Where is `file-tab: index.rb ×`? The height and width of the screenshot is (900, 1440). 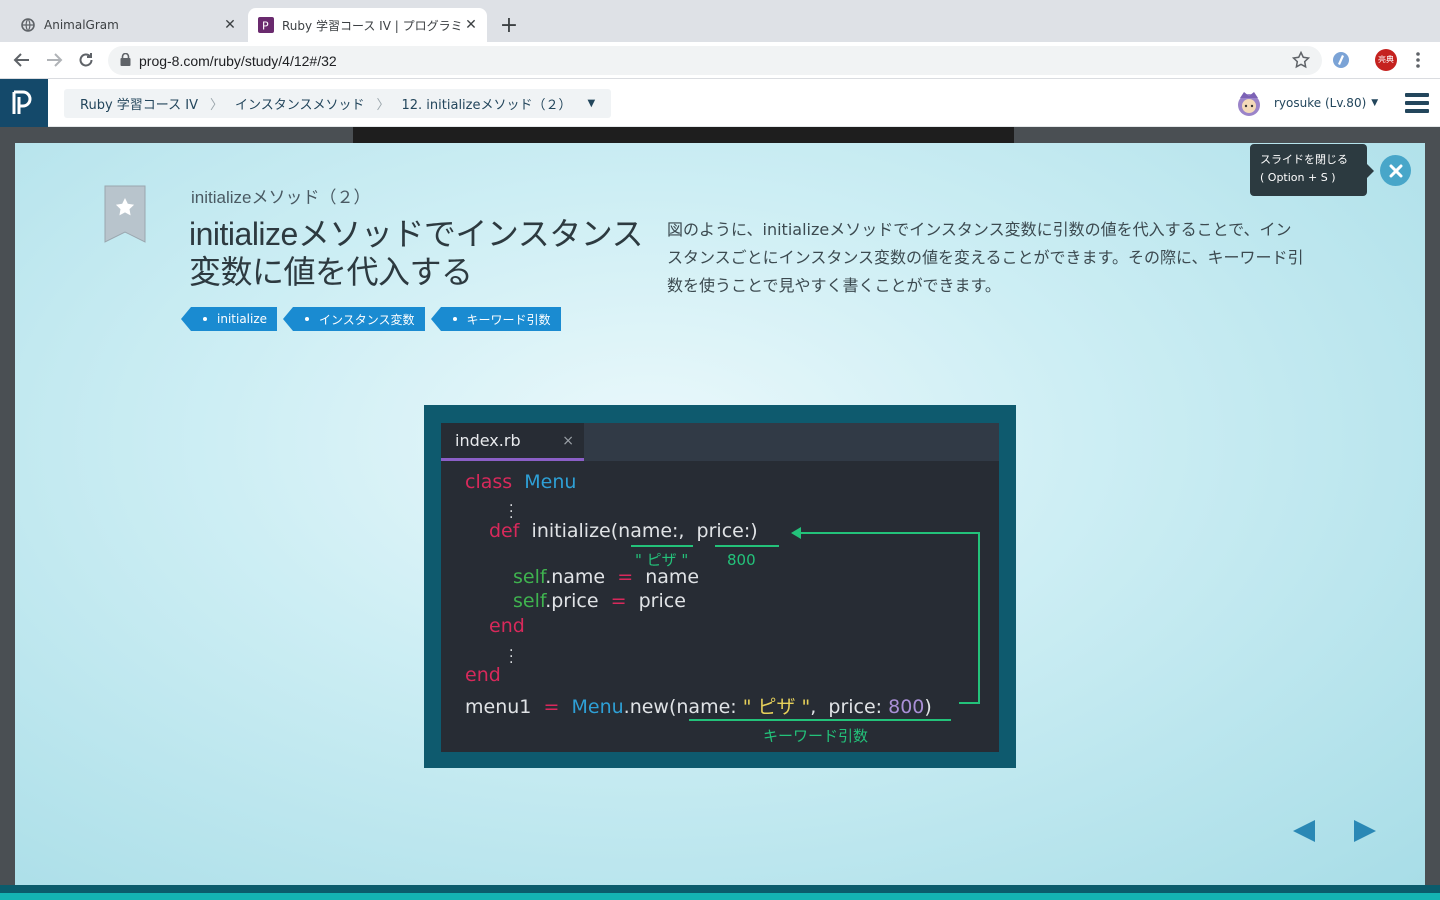 file-tab: index.rb × is located at coordinates (512, 442).